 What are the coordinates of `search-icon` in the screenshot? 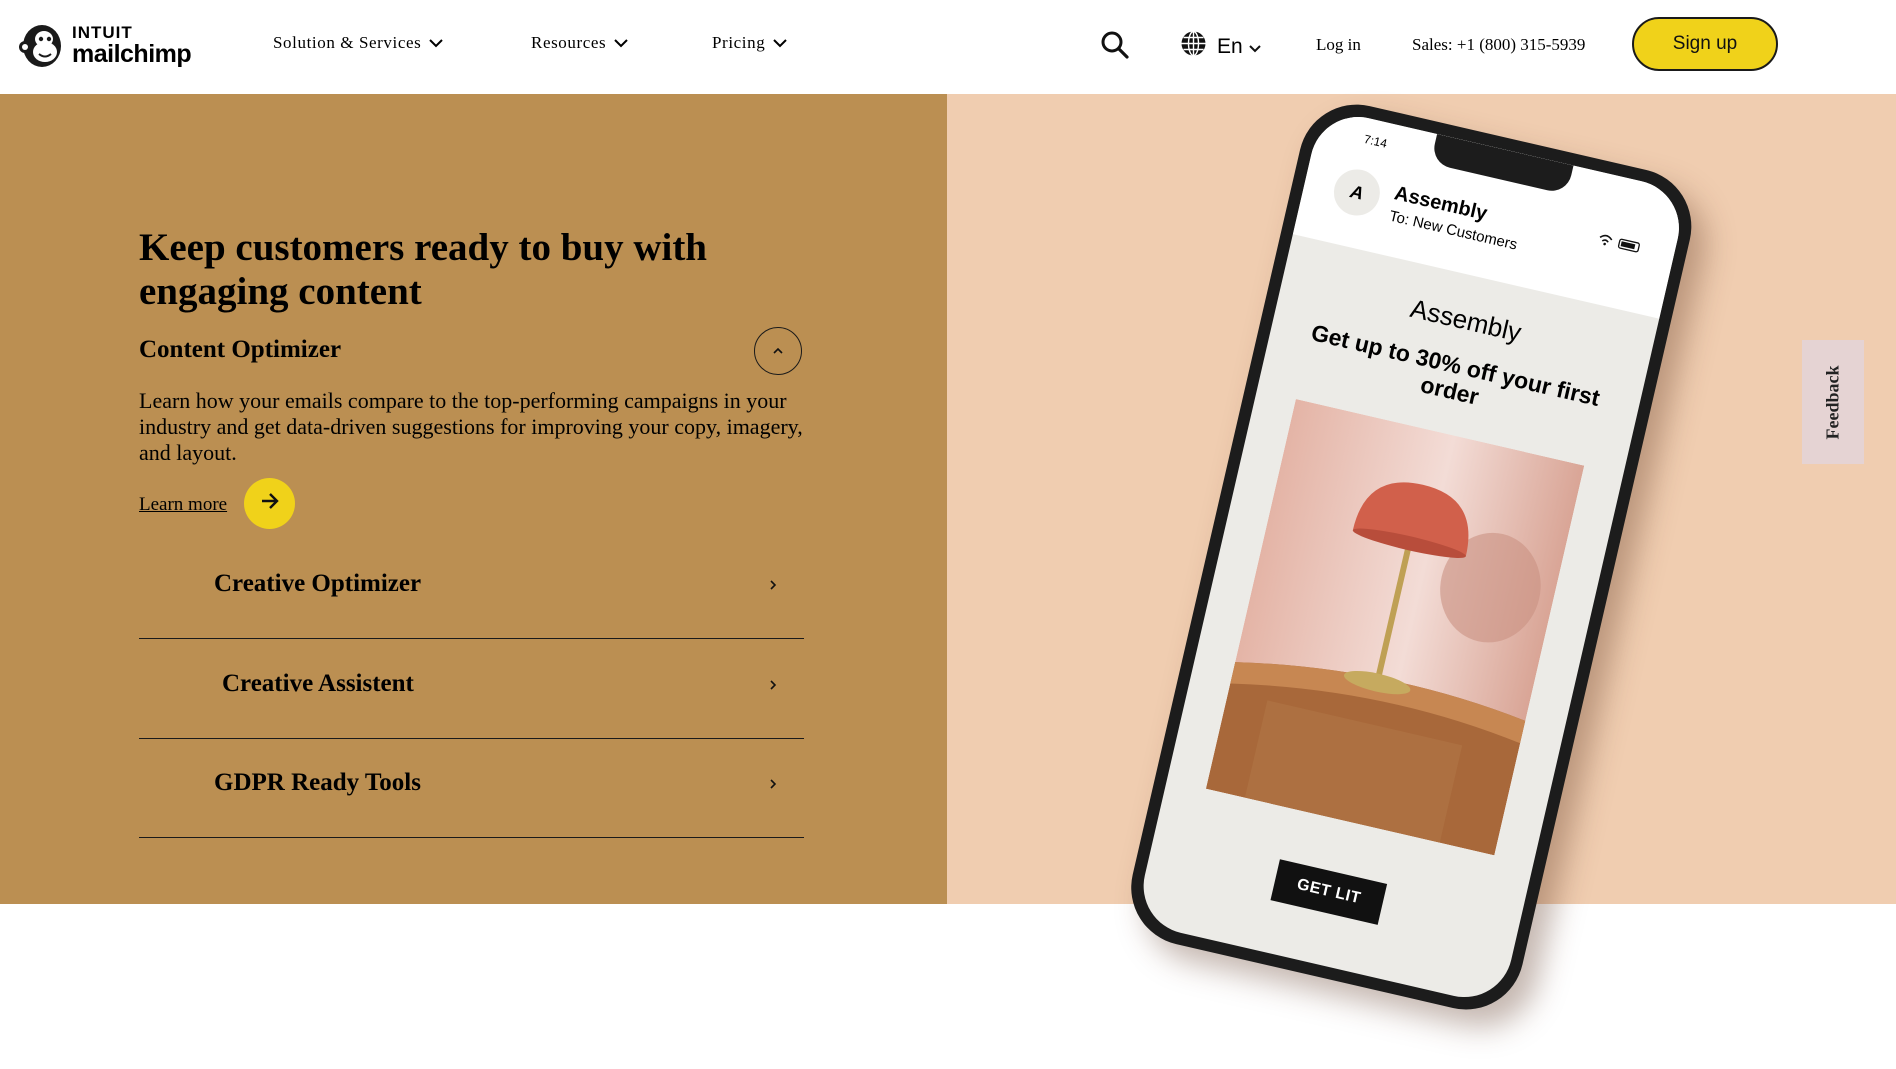 It's located at (1115, 47).